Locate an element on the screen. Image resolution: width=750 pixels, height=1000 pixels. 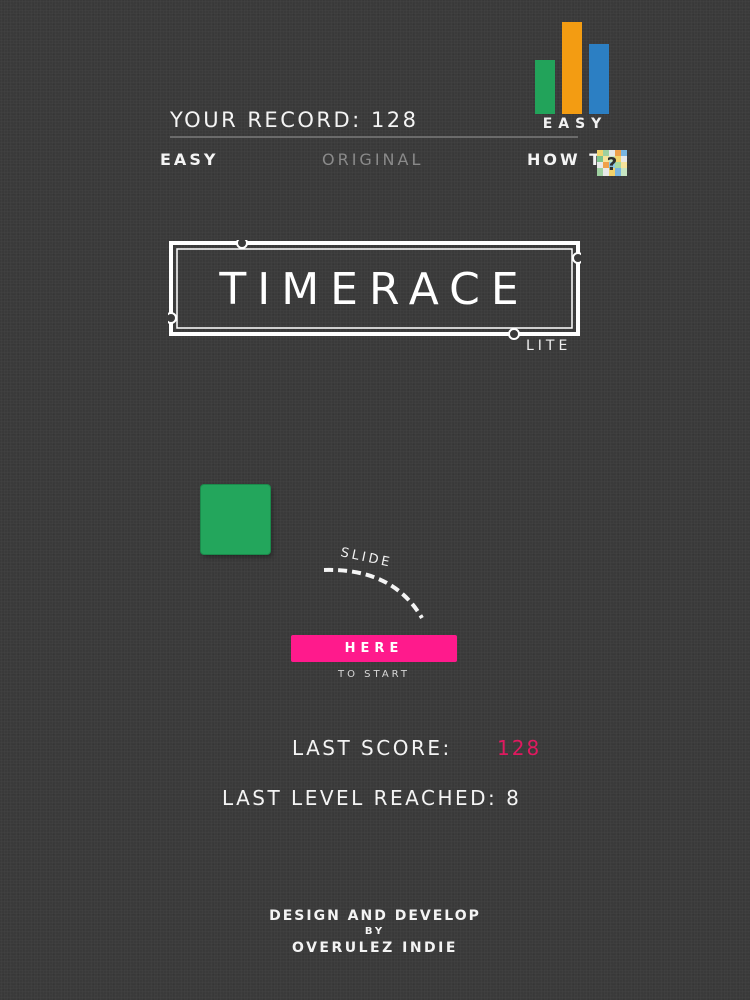
credits: DESIGN AND DEVELOP BY OVERULEZ INDIE is located at coordinates (375, 932).